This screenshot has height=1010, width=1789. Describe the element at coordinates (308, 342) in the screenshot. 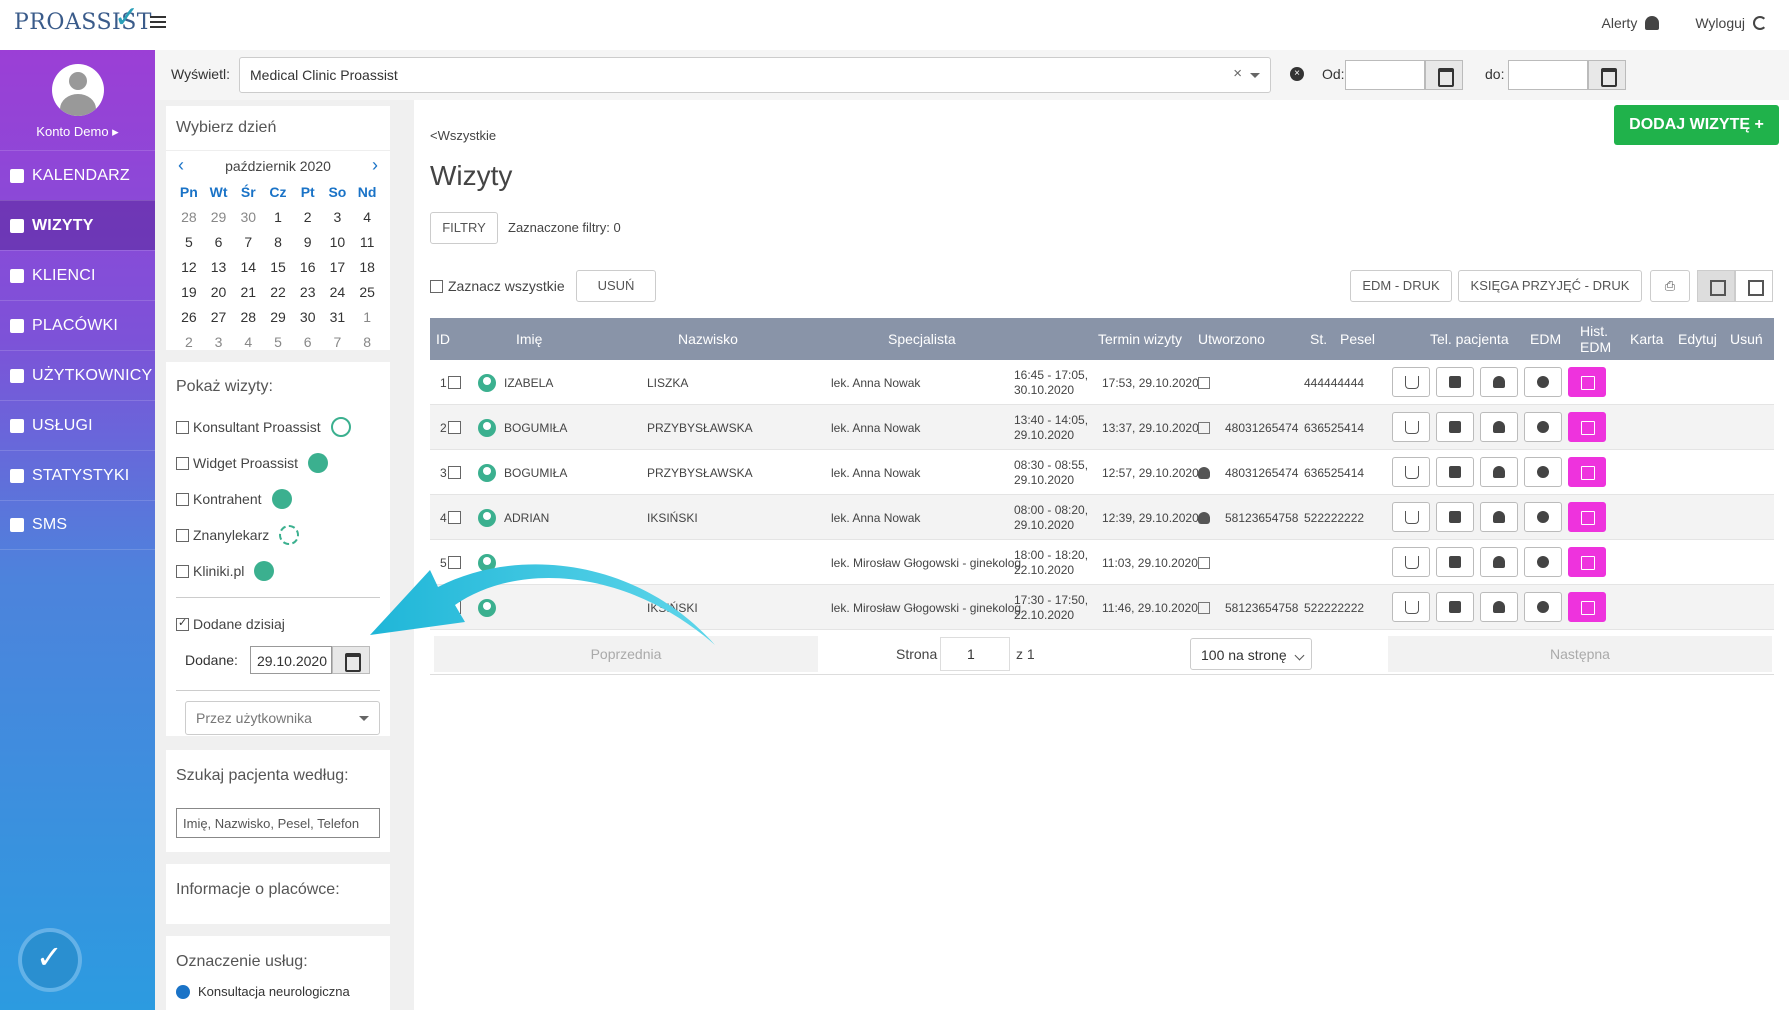

I see `calendar-day: 6` at that location.